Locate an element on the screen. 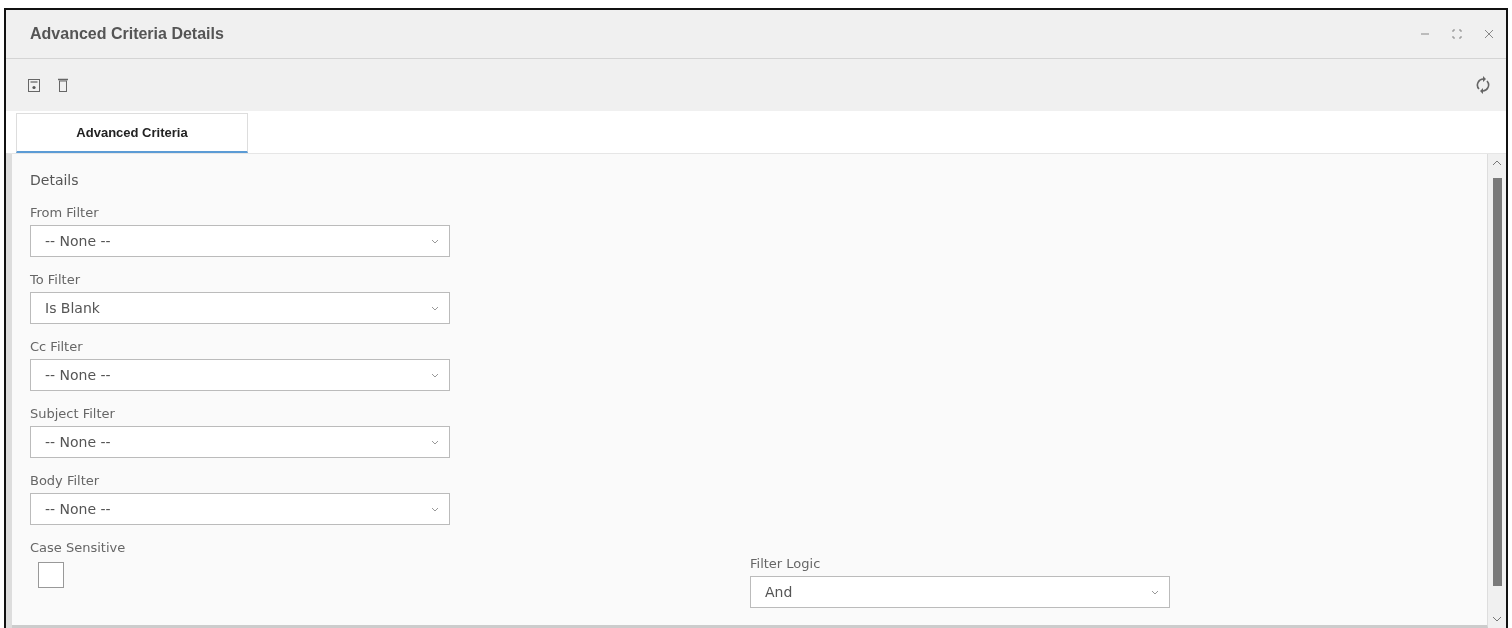 The height and width of the screenshot is (628, 1512). section-title: Details is located at coordinates (55, 180).